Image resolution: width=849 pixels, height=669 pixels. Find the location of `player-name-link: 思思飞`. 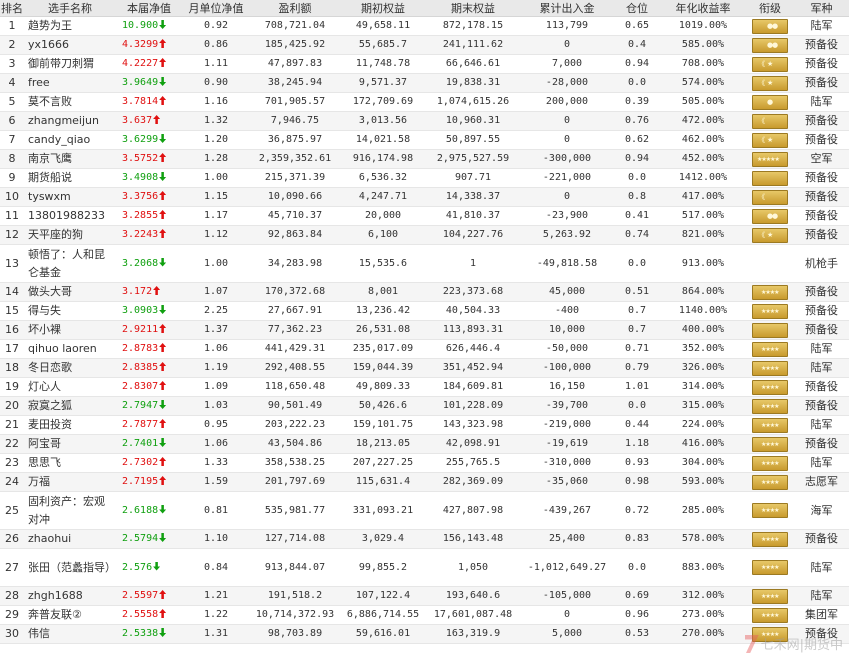

player-name-link: 思思飞 is located at coordinates (70, 463).